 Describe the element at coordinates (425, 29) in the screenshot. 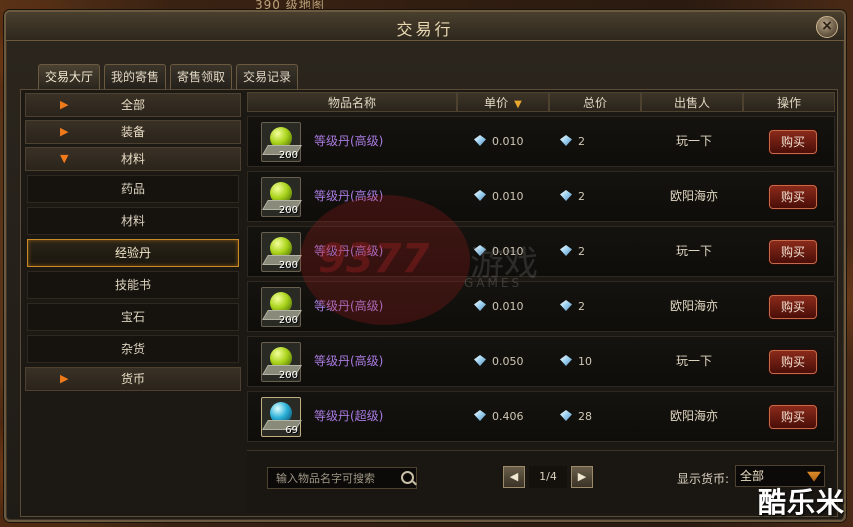

I see `window-title: 交易行` at that location.